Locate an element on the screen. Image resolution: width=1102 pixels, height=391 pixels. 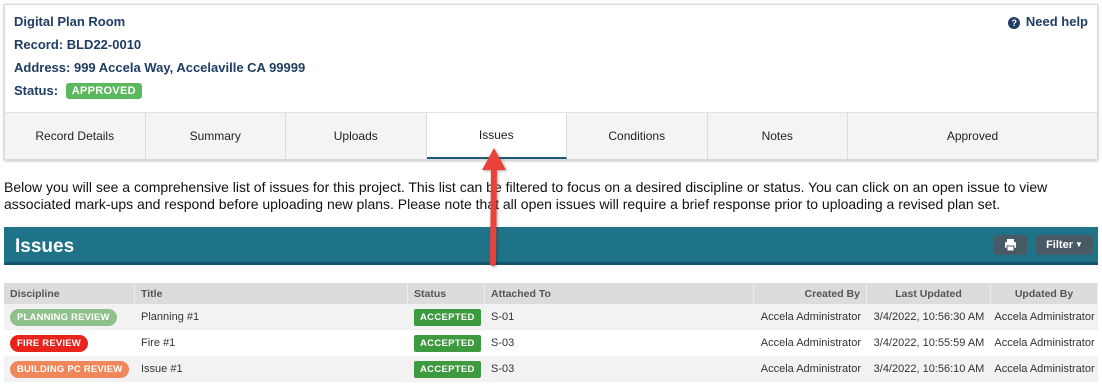
col-header-created-by: Created By is located at coordinates (810, 293).